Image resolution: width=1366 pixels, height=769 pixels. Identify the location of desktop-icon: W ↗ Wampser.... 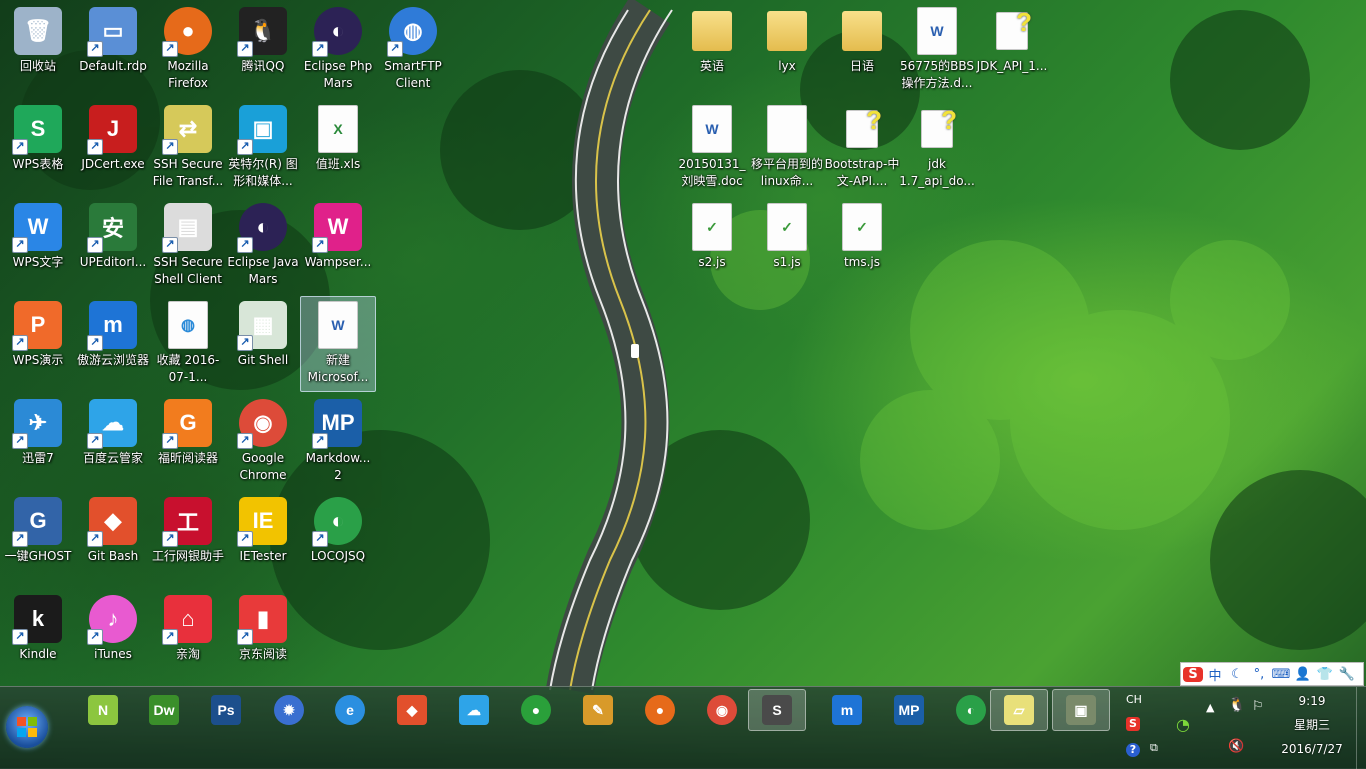
(338, 246).